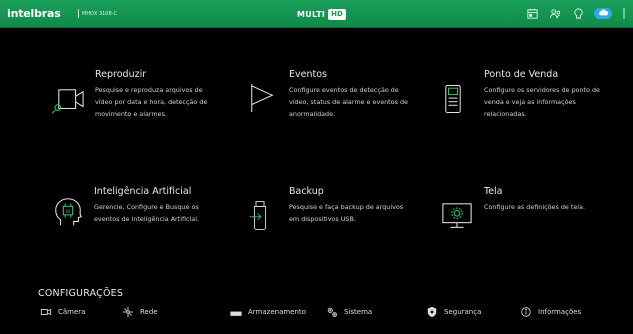  I want to click on monitor-settings-icon, so click(457, 215).